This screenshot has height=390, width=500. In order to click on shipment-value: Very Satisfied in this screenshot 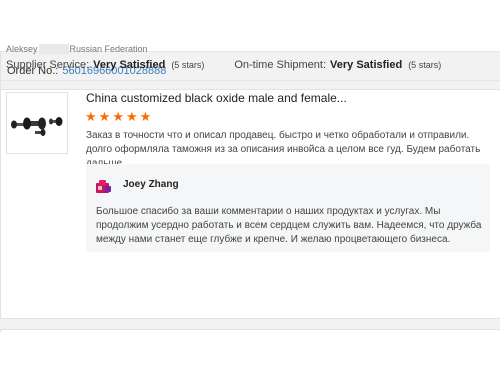, I will do `click(366, 65)`.